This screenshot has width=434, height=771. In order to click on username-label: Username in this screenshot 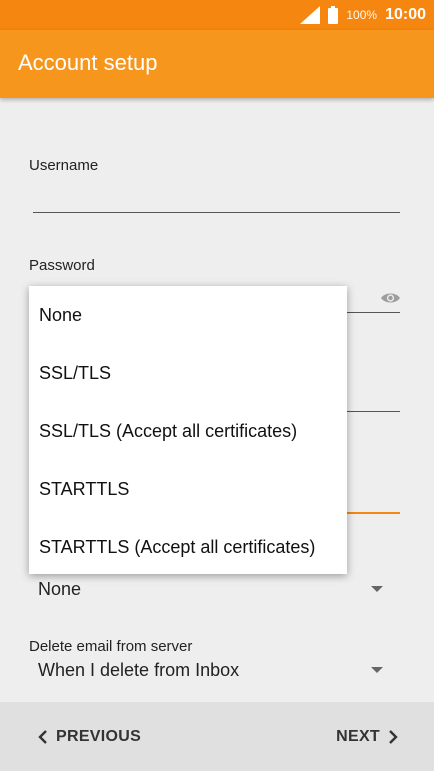, I will do `click(64, 165)`.